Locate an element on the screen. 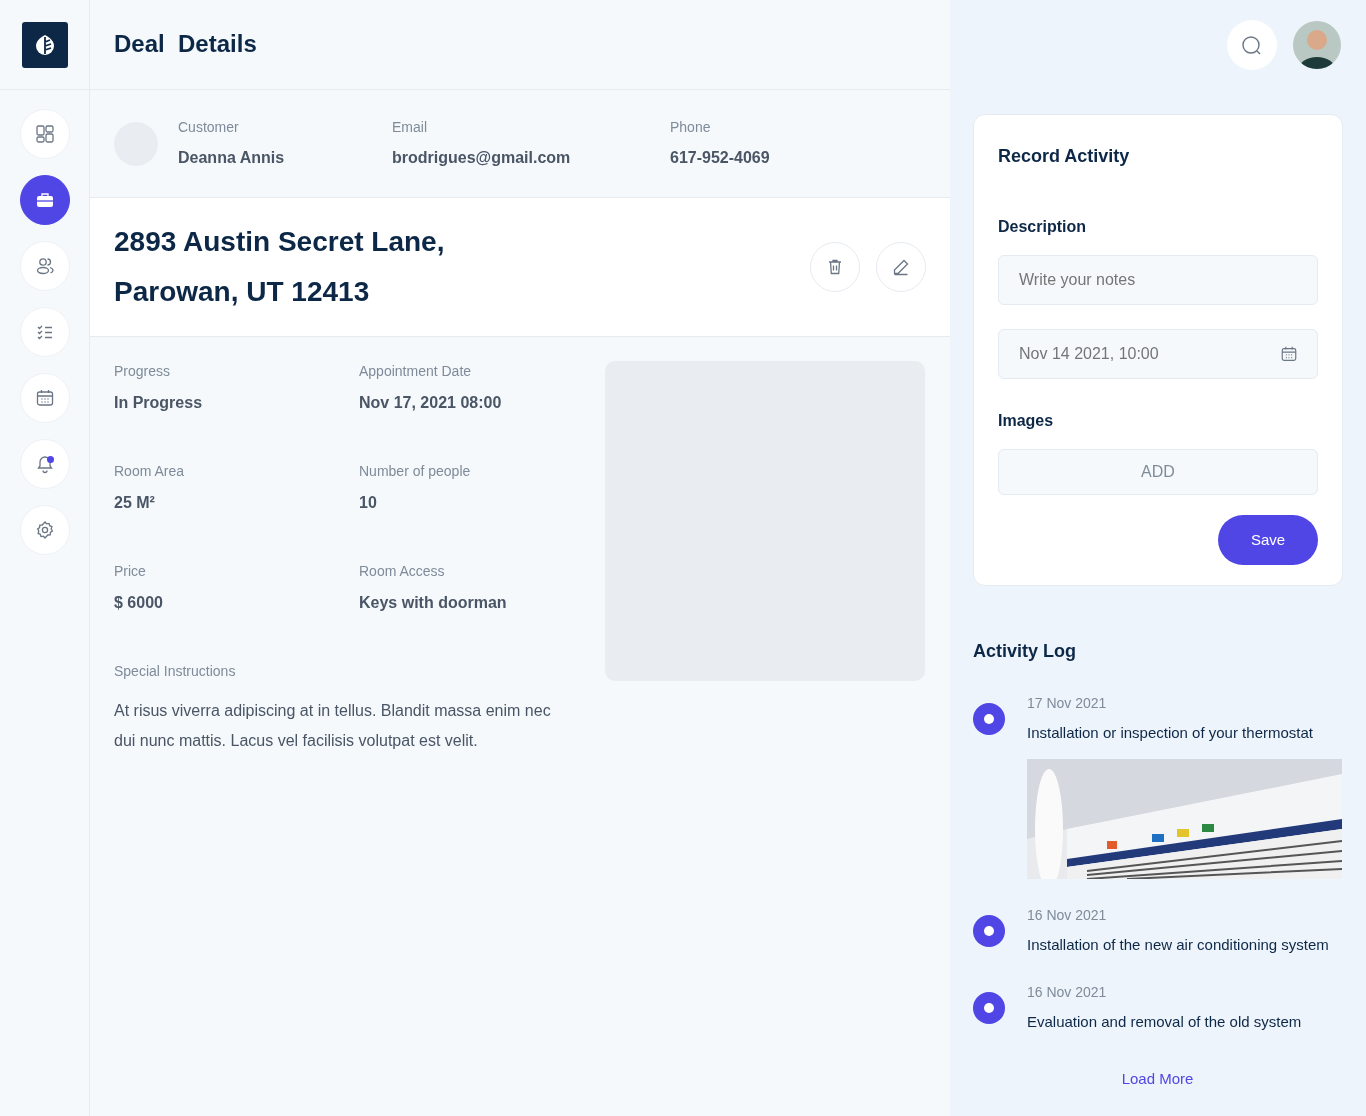  field-label: Room Access is located at coordinates (402, 571).